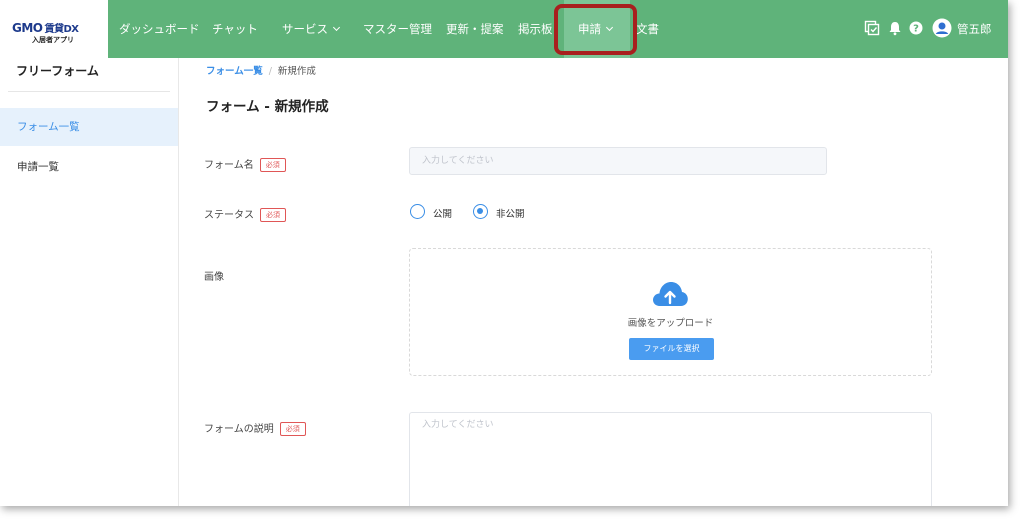 The height and width of the screenshot is (519, 1024). I want to click on nav-documents: 文書, so click(647, 29).